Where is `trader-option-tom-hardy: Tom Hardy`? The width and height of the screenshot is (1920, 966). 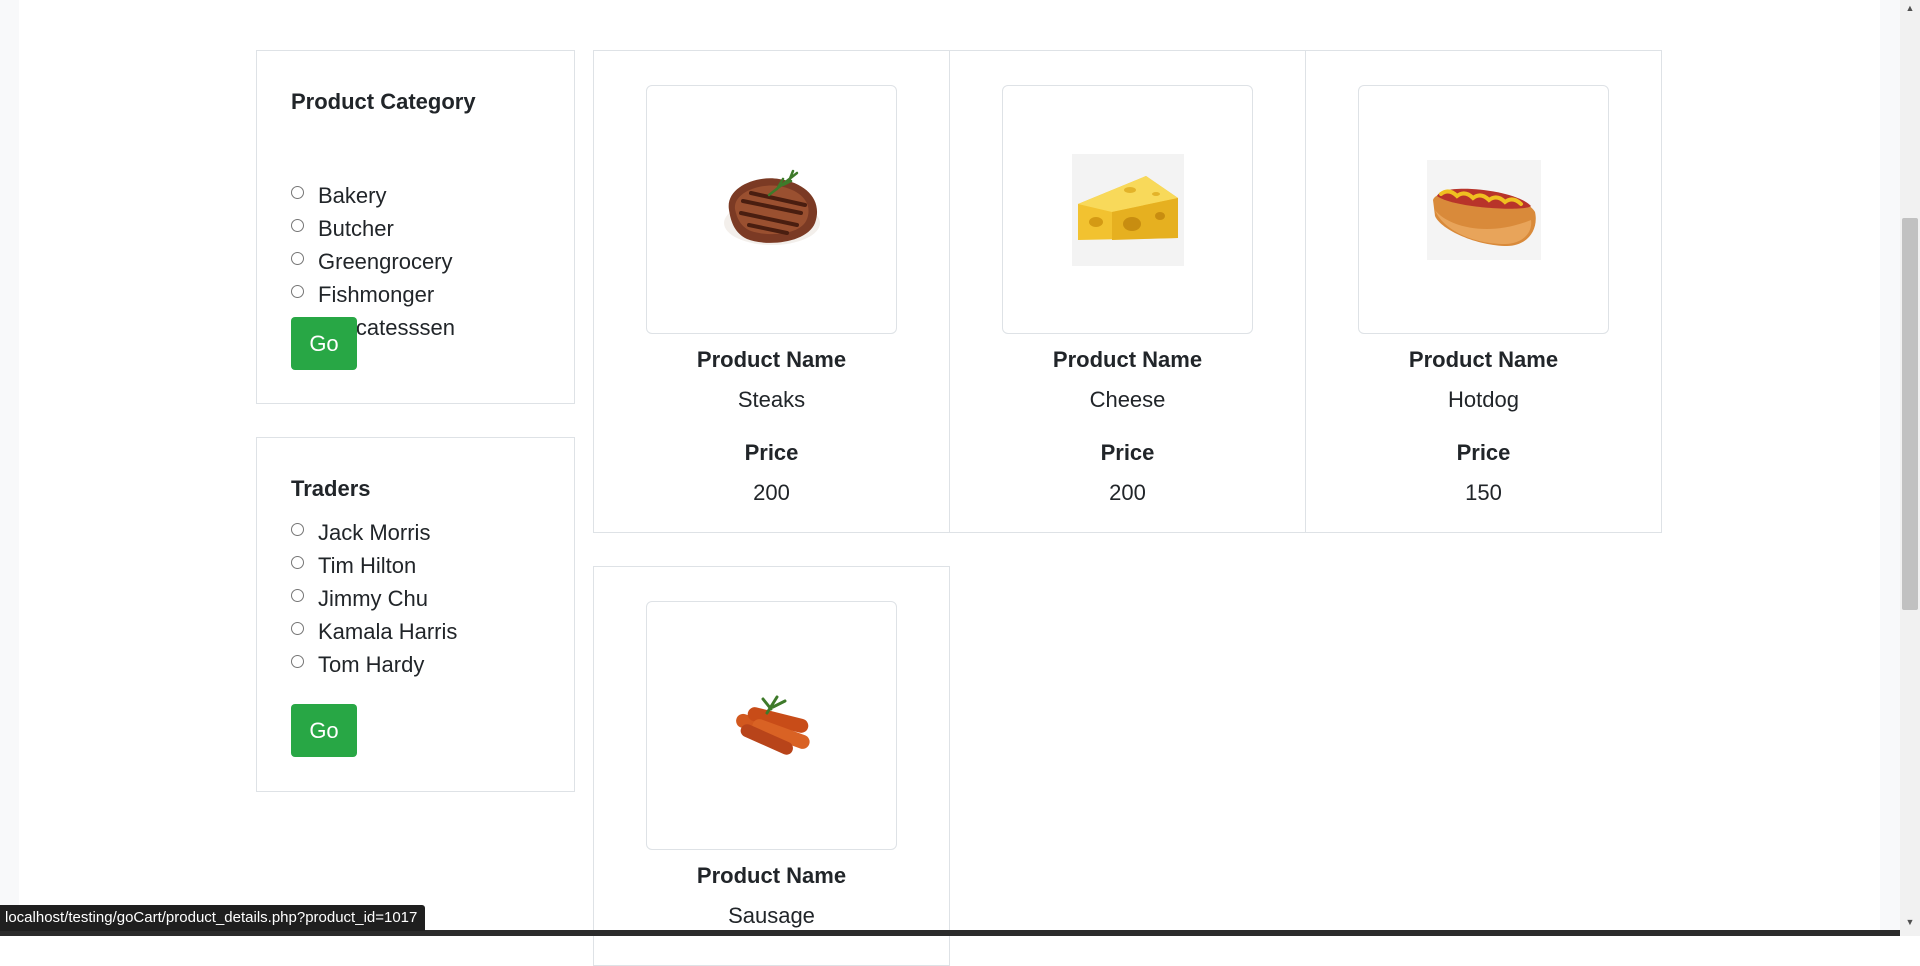 trader-option-tom-hardy: Tom Hardy is located at coordinates (357, 665).